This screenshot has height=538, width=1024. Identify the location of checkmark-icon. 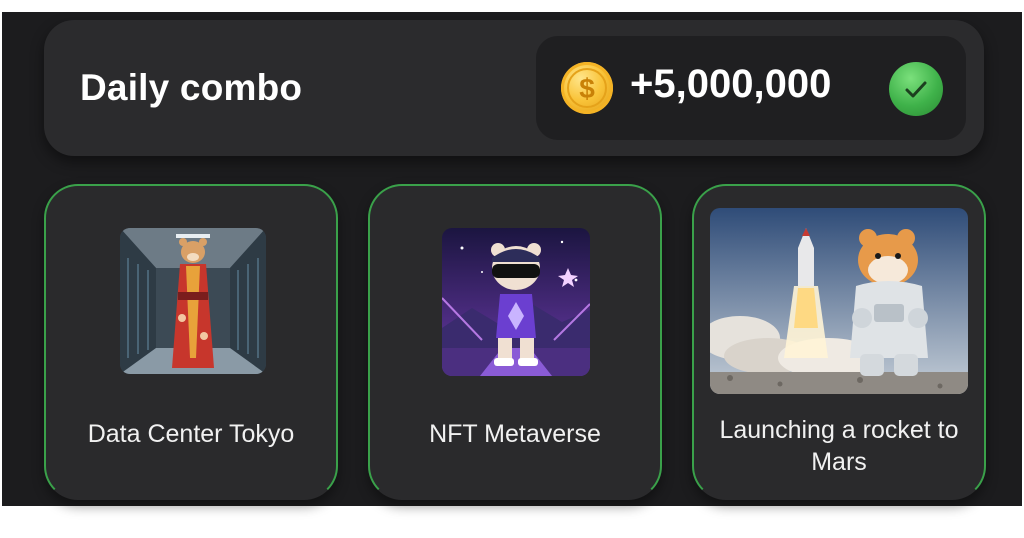
(916, 89).